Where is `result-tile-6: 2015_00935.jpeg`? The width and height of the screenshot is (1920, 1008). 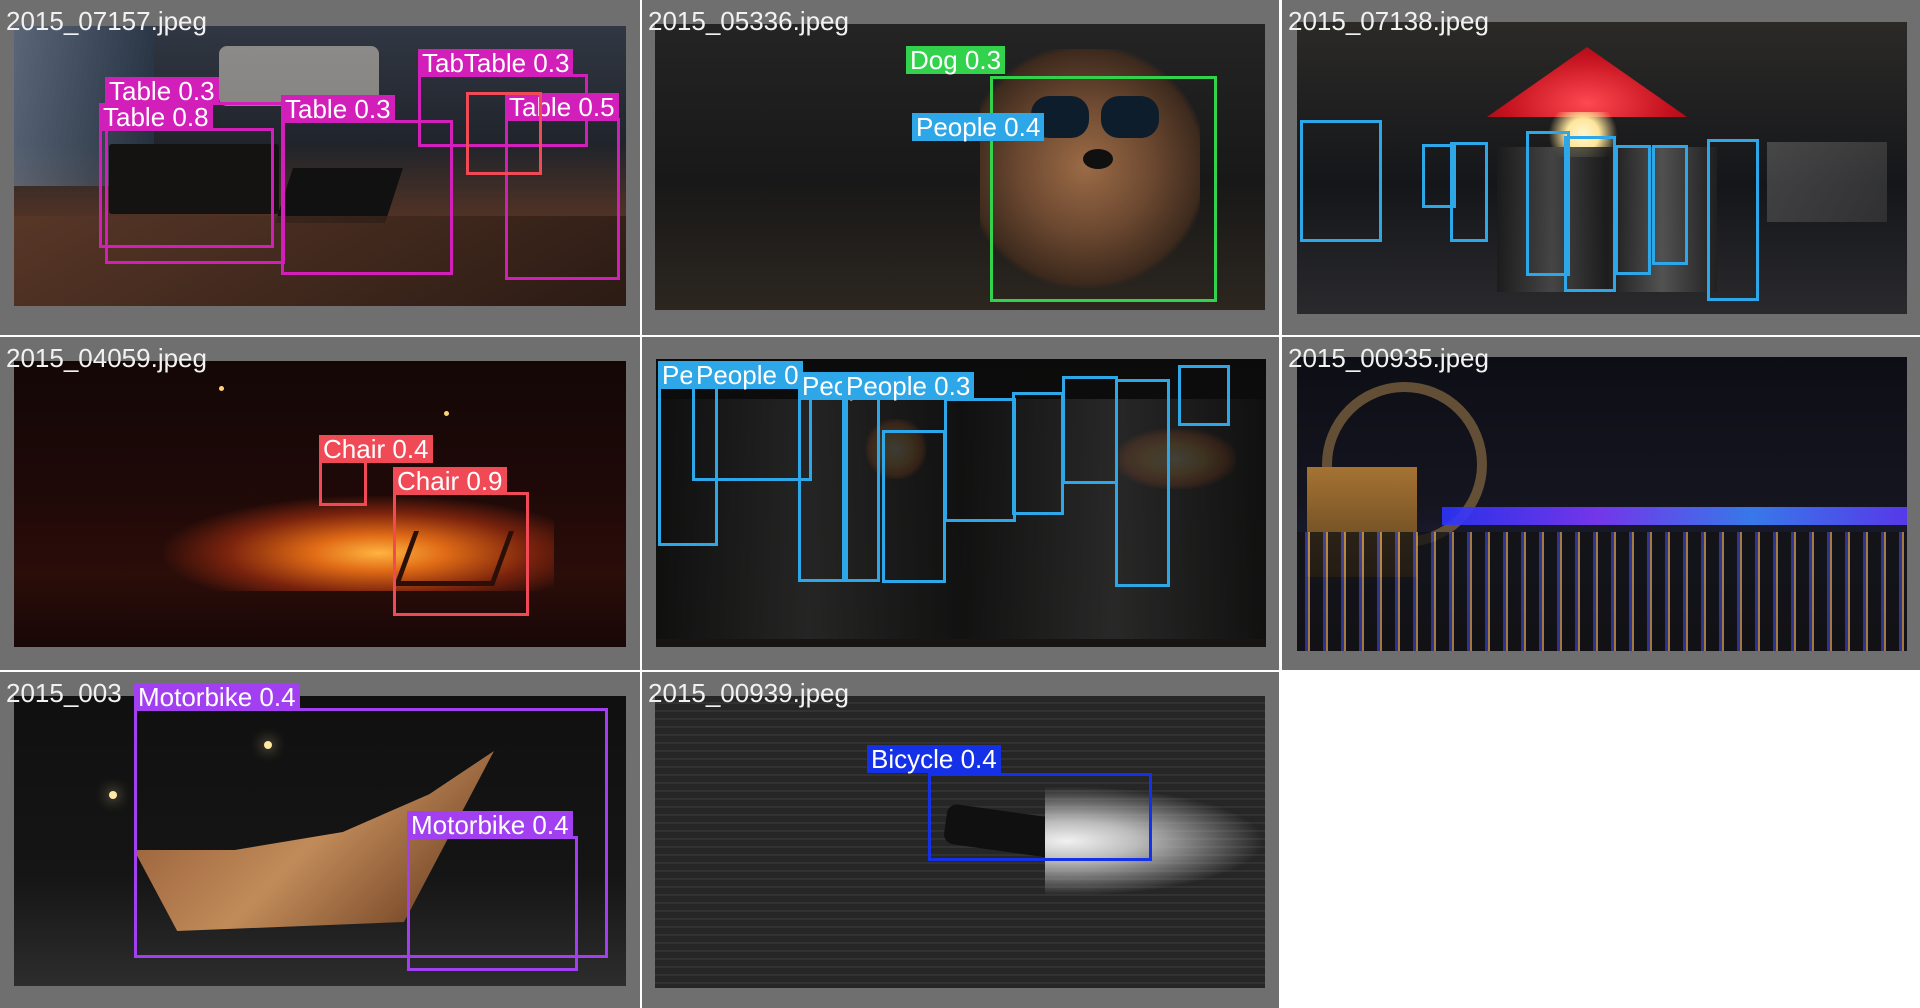 result-tile-6: 2015_00935.jpeg is located at coordinates (1601, 503).